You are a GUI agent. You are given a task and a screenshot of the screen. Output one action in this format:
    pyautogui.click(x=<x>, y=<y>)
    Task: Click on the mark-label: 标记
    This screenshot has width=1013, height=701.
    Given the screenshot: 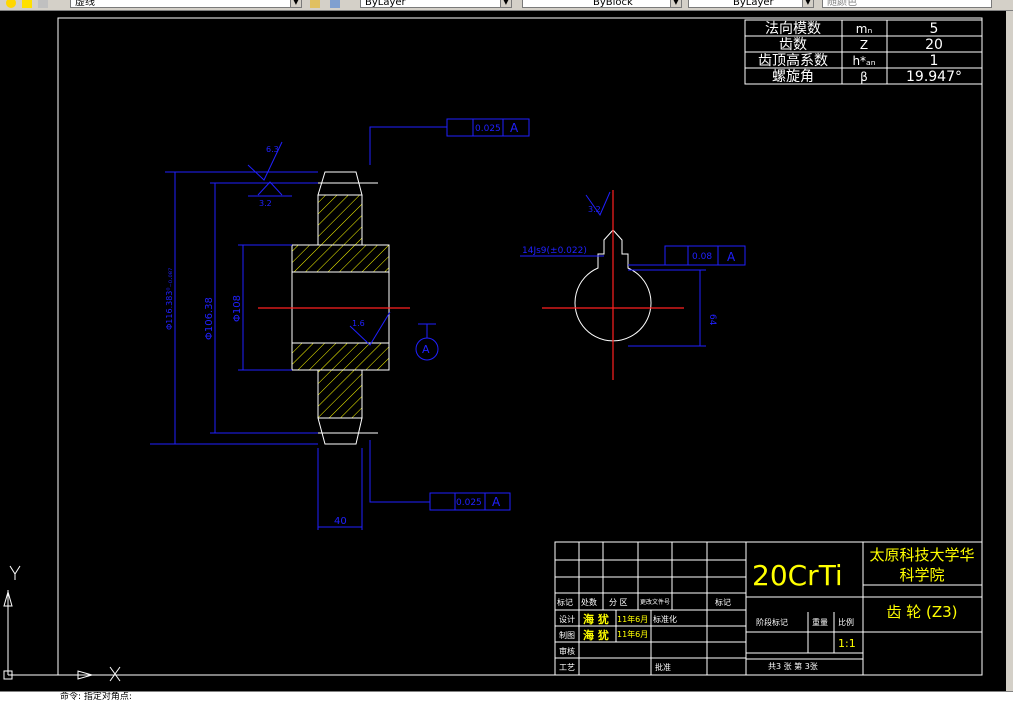 What is the action you would take?
    pyautogui.click(x=565, y=602)
    